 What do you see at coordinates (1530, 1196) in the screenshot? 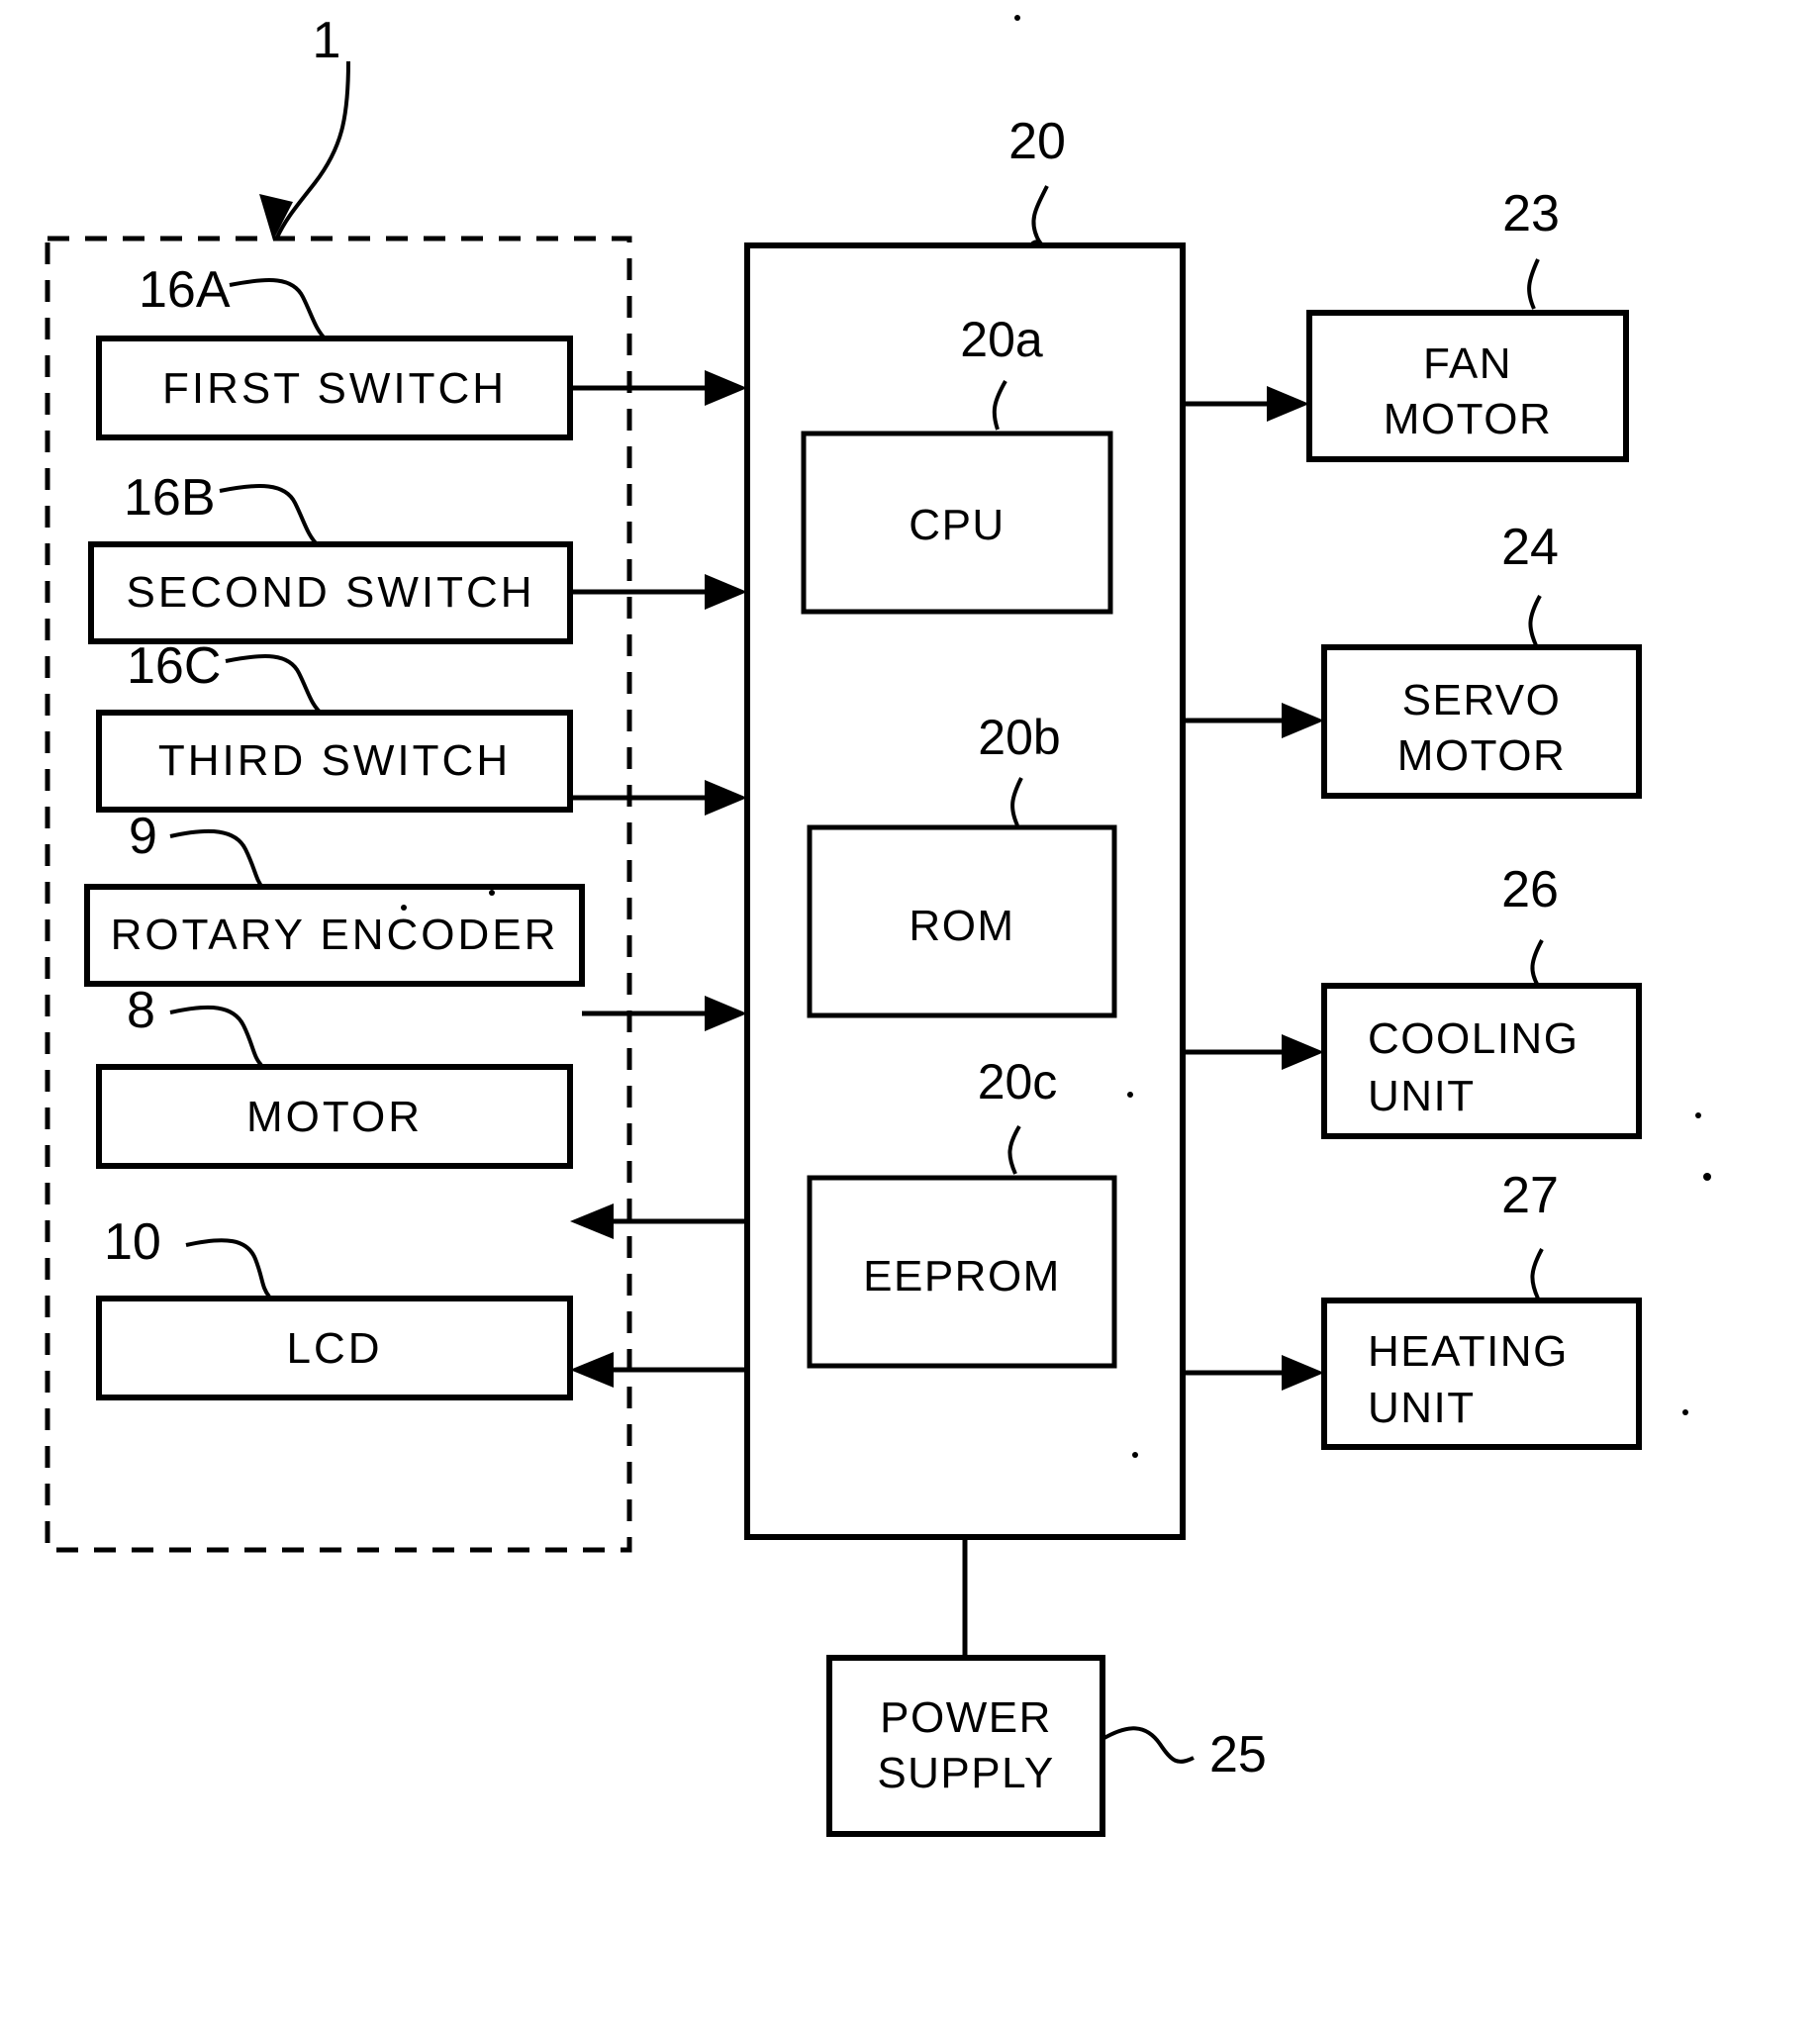
I see `ref-numeral-heating-unit: 27` at bounding box center [1530, 1196].